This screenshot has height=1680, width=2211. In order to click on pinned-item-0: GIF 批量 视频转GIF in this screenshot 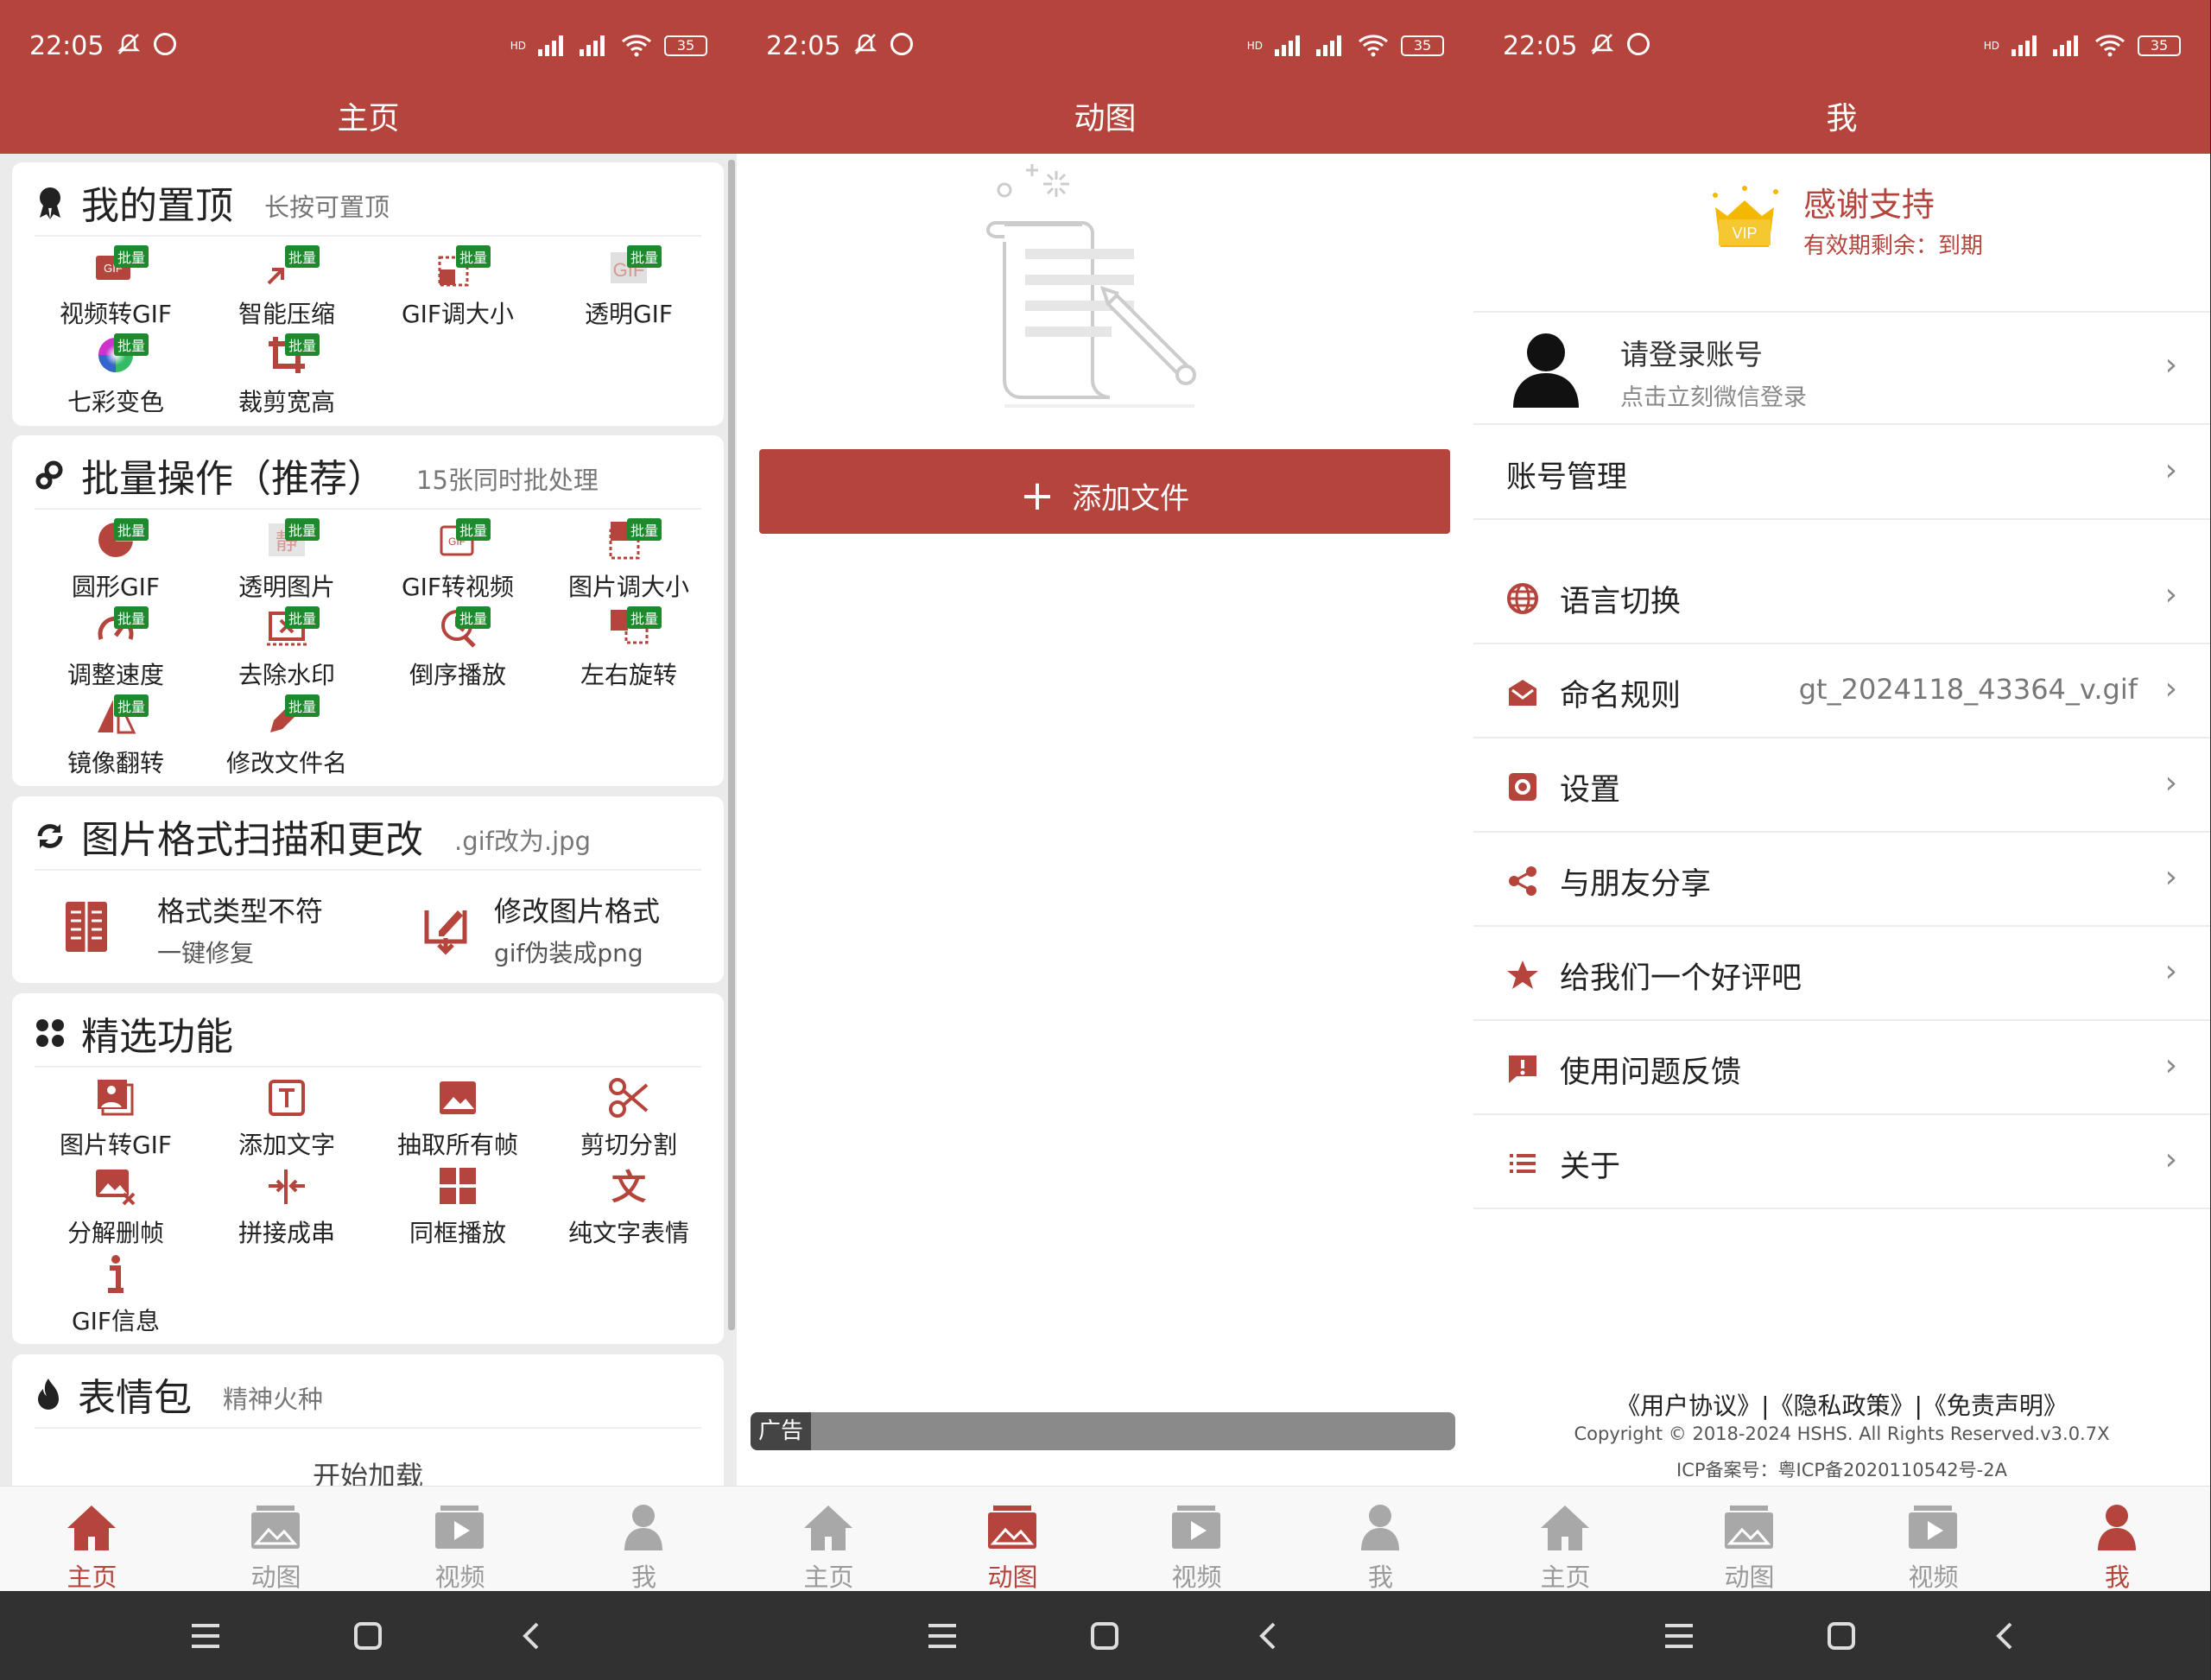, I will do `click(116, 288)`.